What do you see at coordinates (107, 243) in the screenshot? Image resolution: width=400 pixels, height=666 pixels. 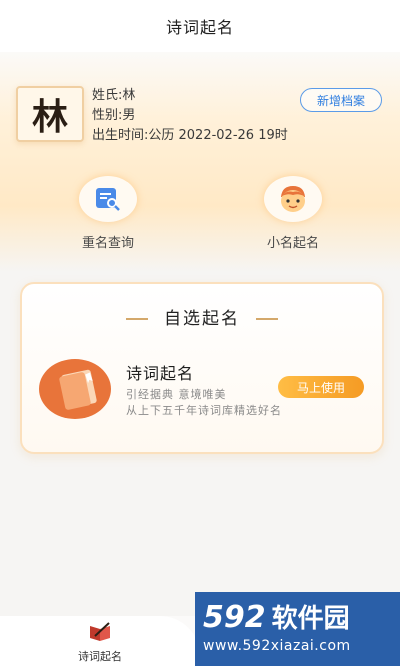 I see `feature-label: 重名查询` at bounding box center [107, 243].